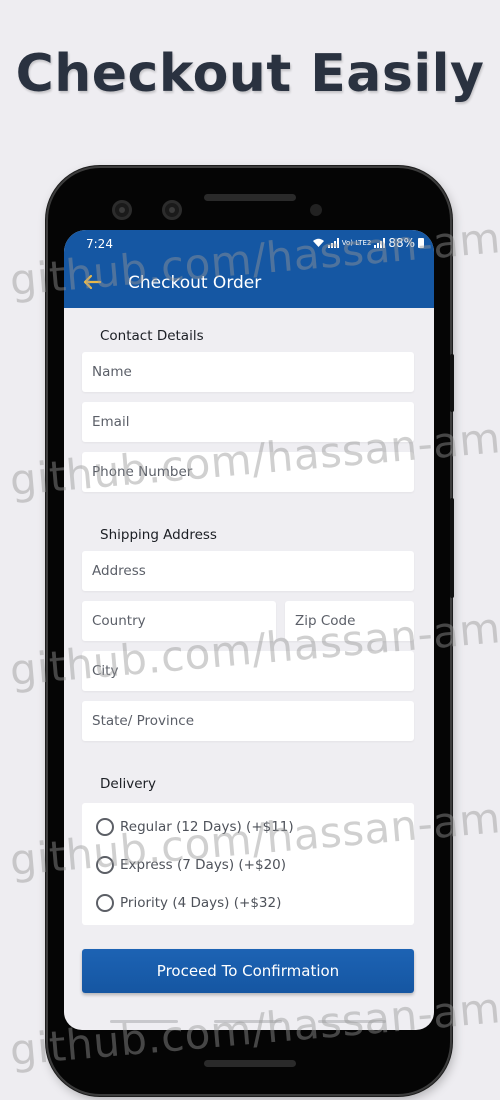 The width and height of the screenshot is (500, 1100). I want to click on delivery-option-label: Express (7 Days) (+$20), so click(203, 865).